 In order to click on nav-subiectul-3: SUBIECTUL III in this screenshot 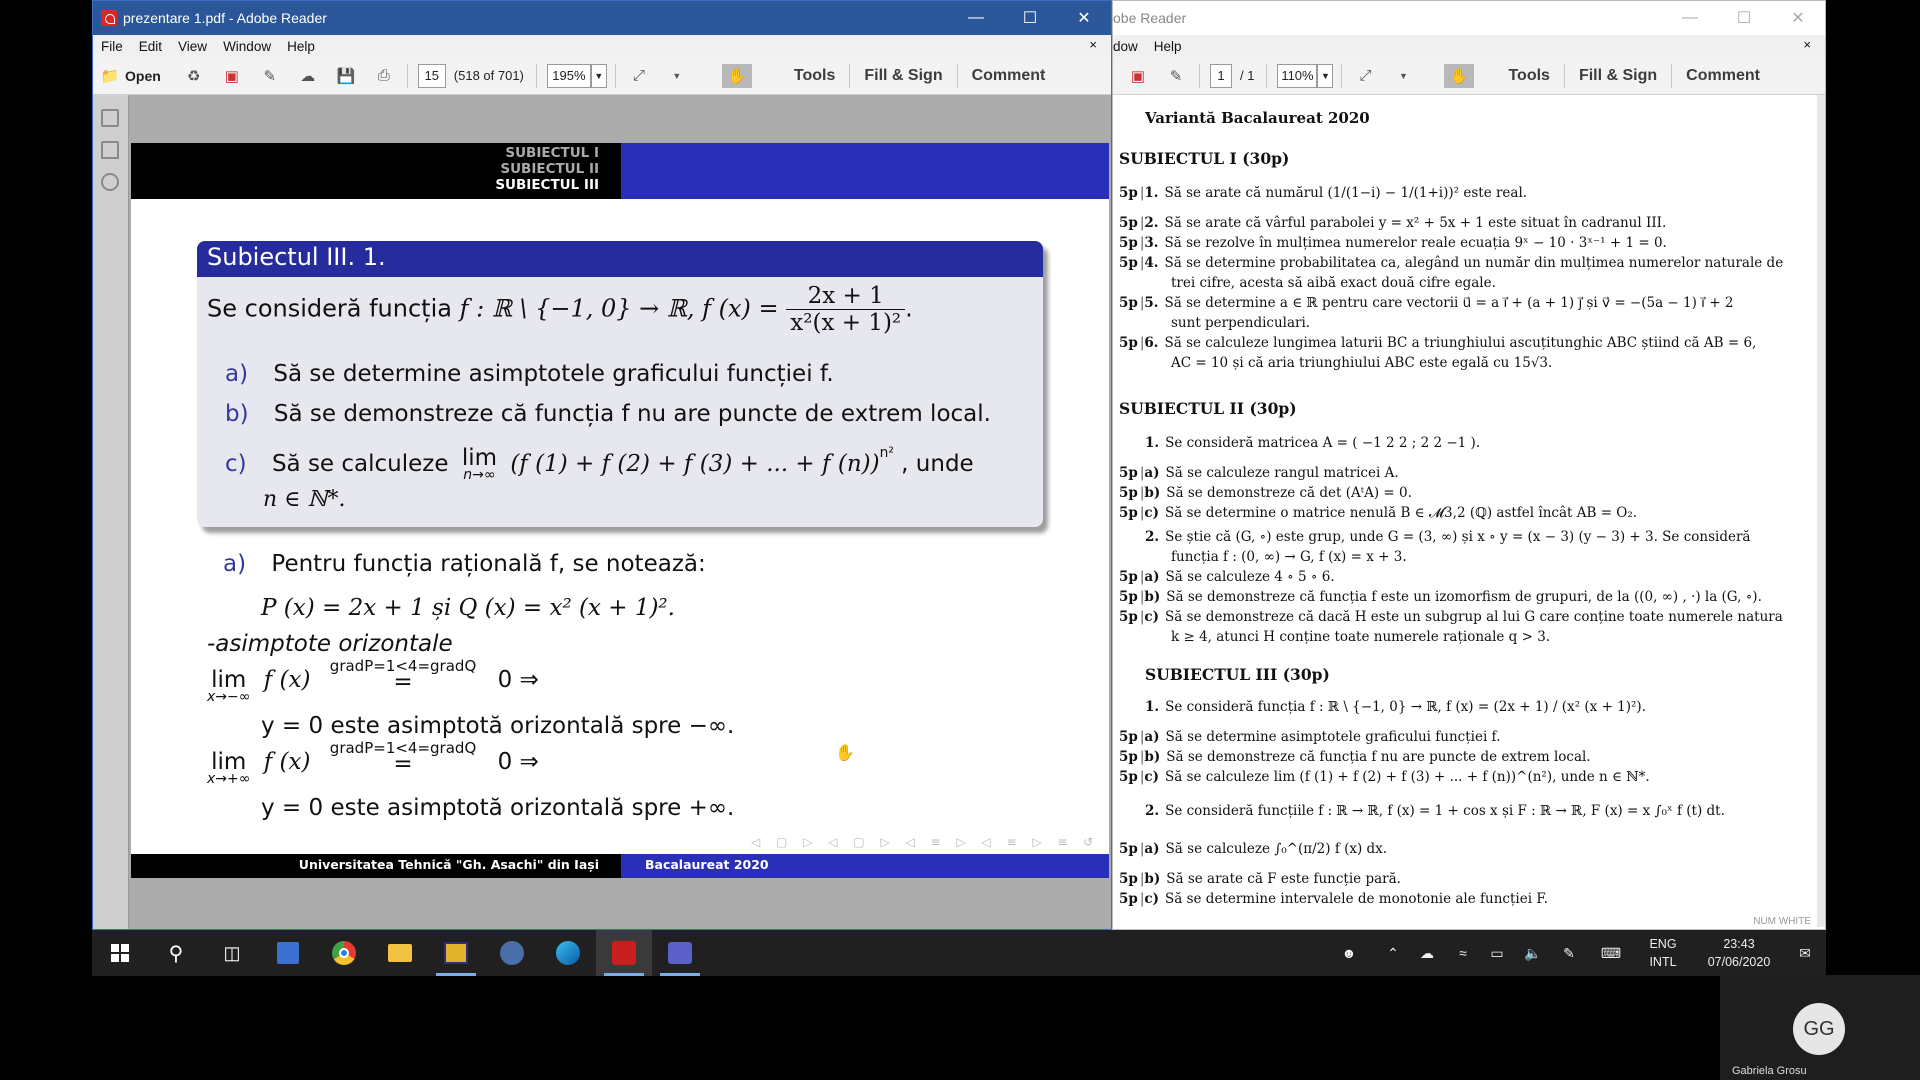, I will do `click(365, 185)`.